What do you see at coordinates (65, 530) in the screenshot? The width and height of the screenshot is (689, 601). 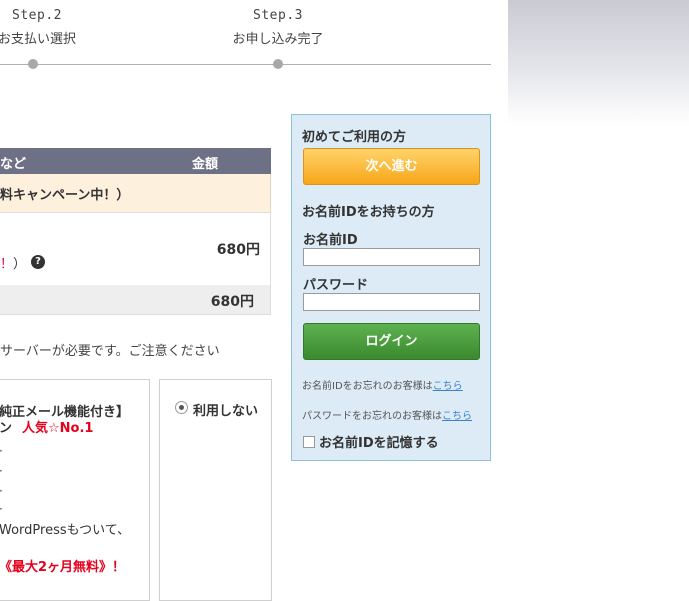 I see `wordpress-text: WordPressもついて、` at bounding box center [65, 530].